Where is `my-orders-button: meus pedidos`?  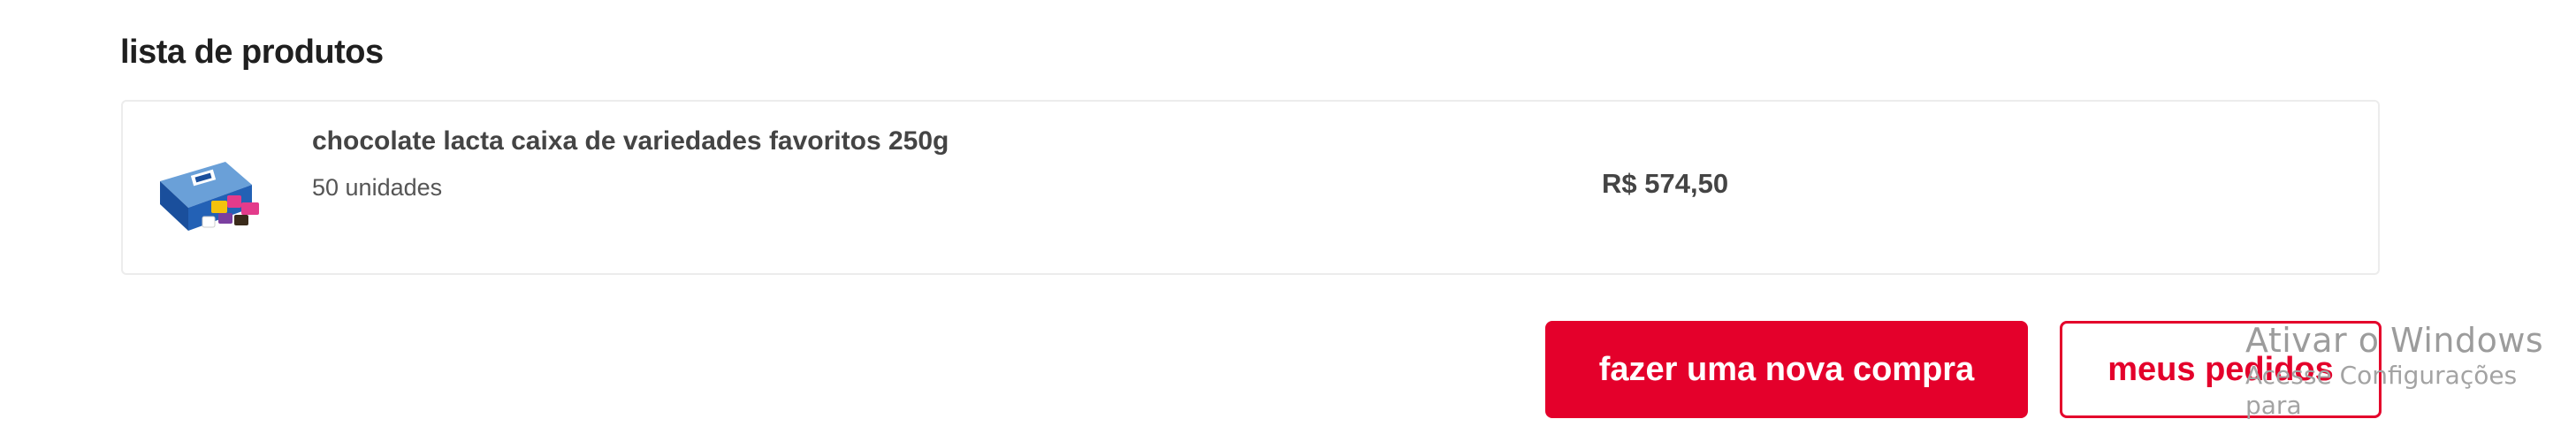 my-orders-button: meus pedidos is located at coordinates (2221, 369).